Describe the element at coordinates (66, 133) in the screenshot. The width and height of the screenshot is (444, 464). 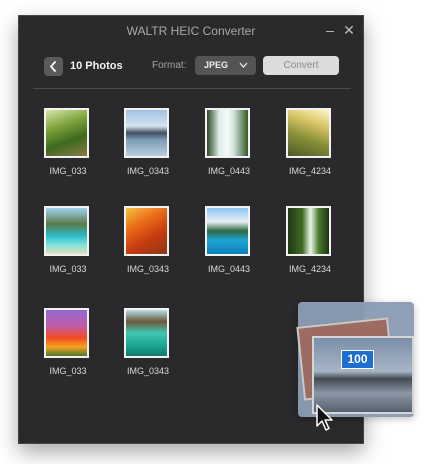
I see `forest-path-thumbnail` at that location.